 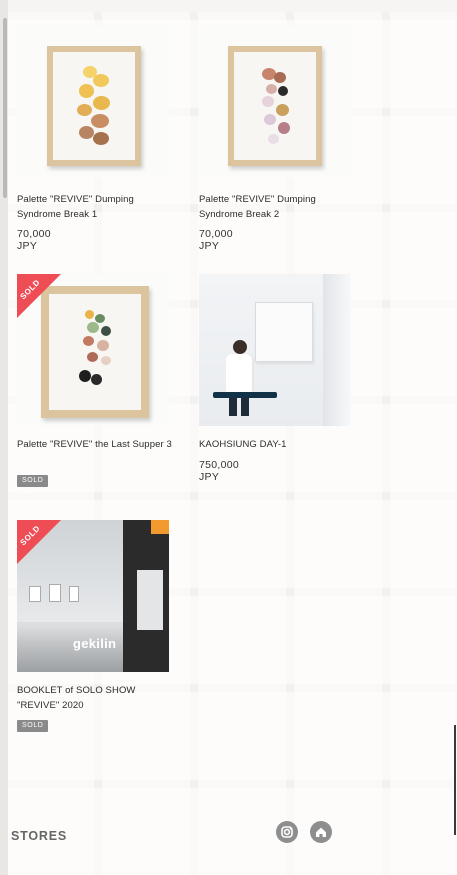 I want to click on product-title: Palette "REVIVE" the Last Supper 3, so click(x=95, y=444).